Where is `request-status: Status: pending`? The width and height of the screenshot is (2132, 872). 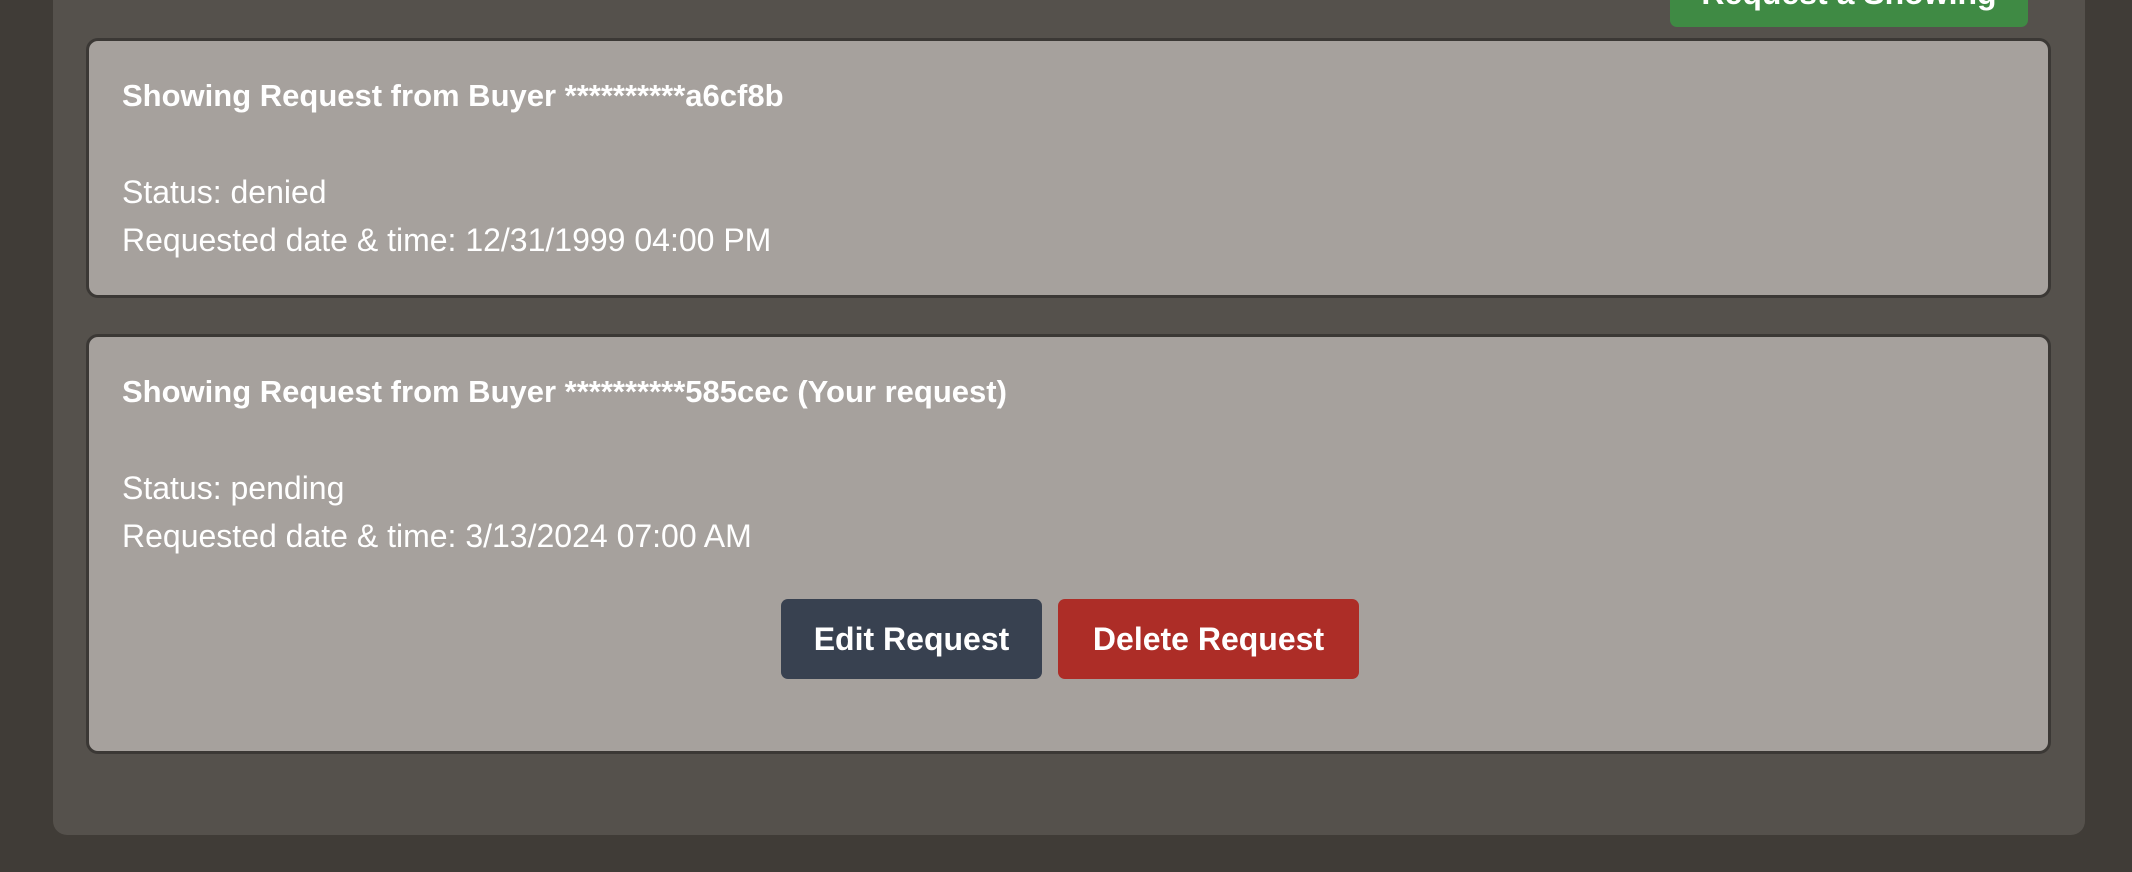 request-status: Status: pending is located at coordinates (233, 488).